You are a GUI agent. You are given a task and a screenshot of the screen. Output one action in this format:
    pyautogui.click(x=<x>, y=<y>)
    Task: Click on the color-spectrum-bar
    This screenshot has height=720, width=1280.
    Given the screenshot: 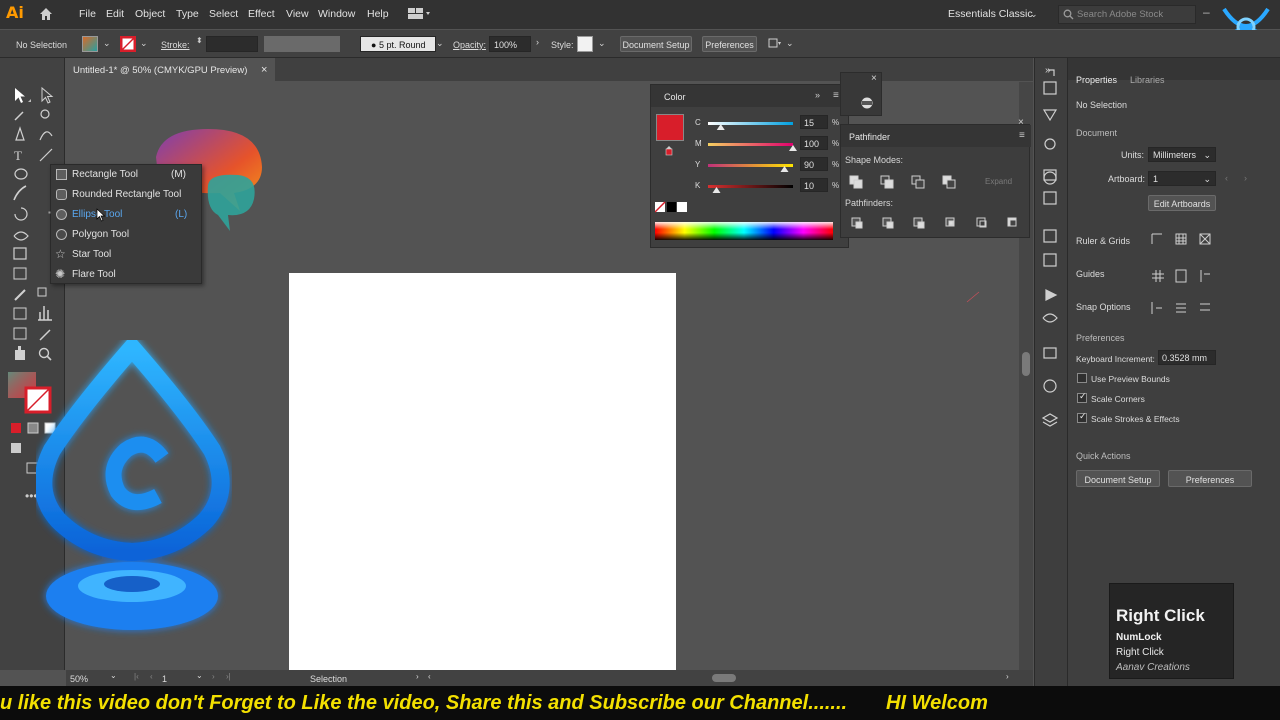 What is the action you would take?
    pyautogui.click(x=744, y=231)
    